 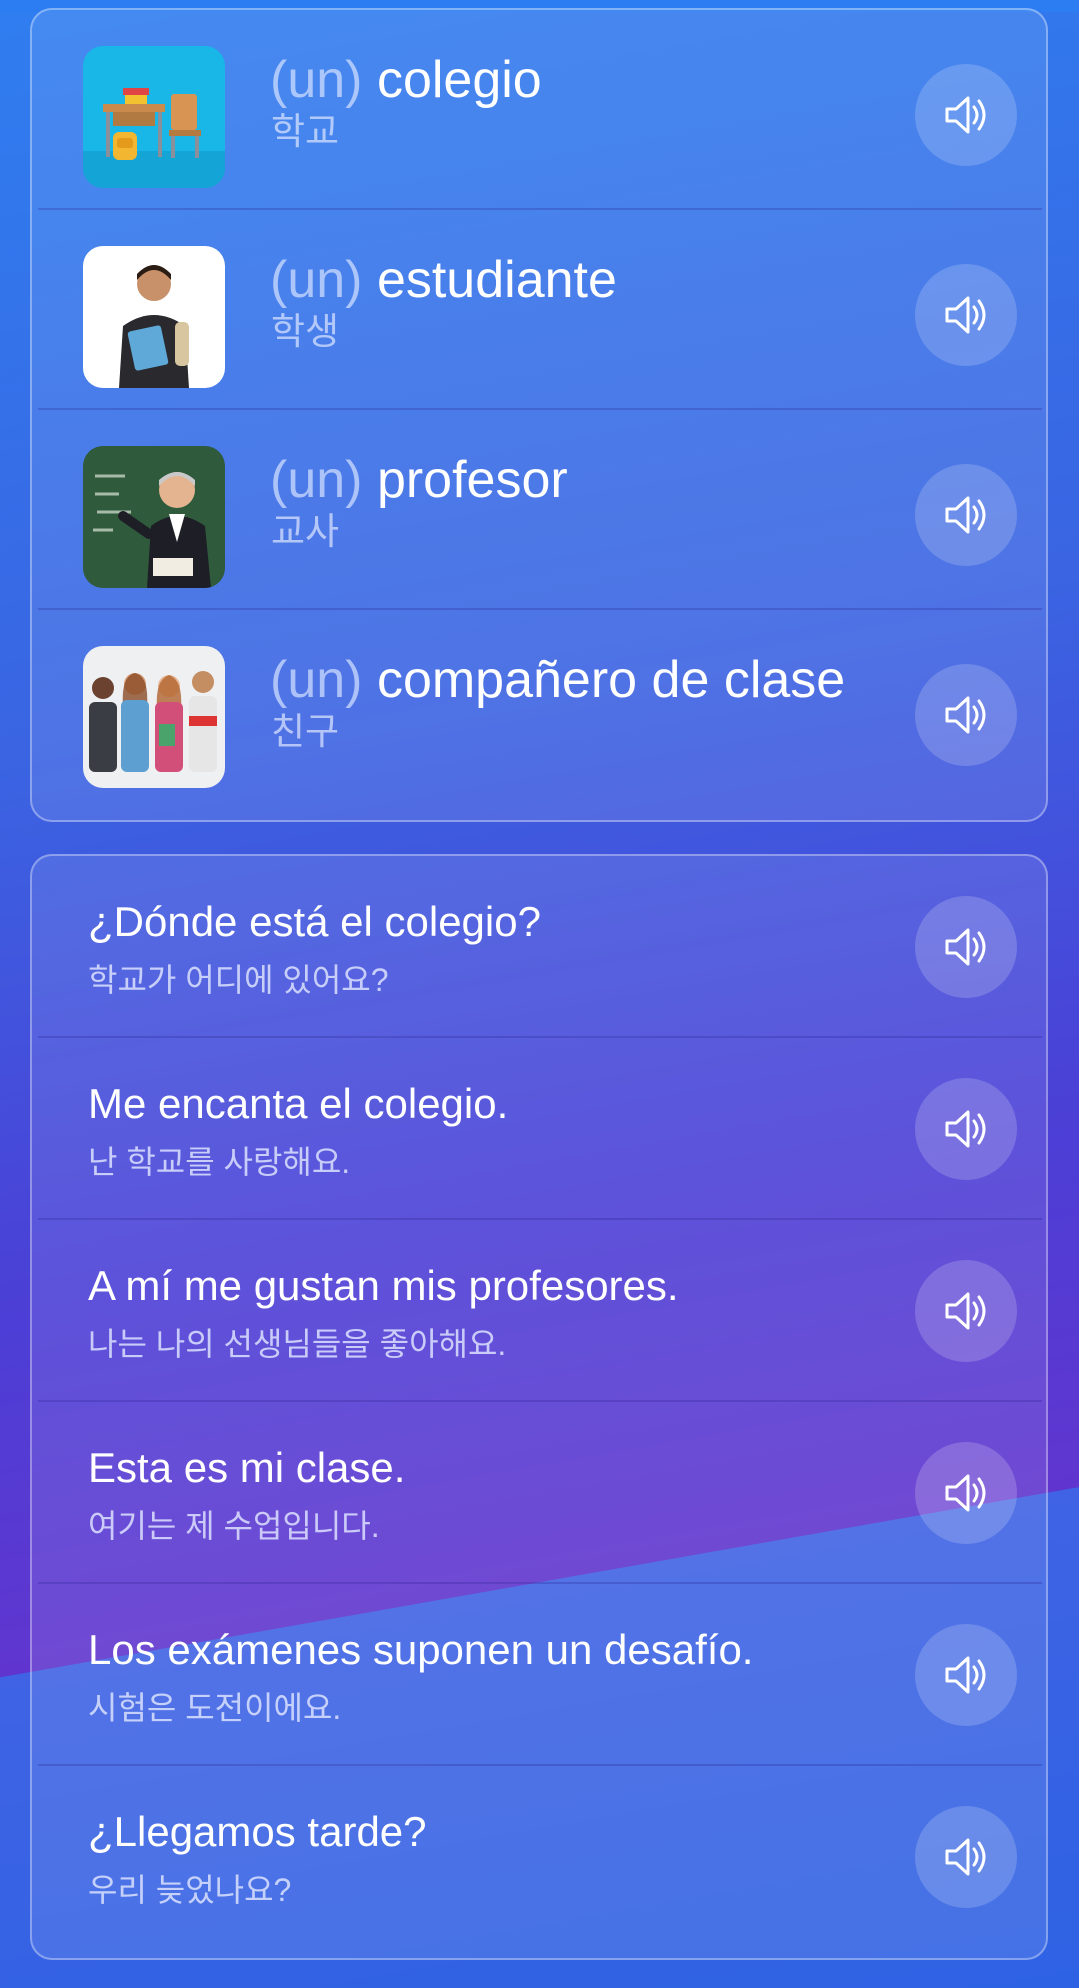 I want to click on vocab-item: (un) colegio 학교, so click(x=540, y=110).